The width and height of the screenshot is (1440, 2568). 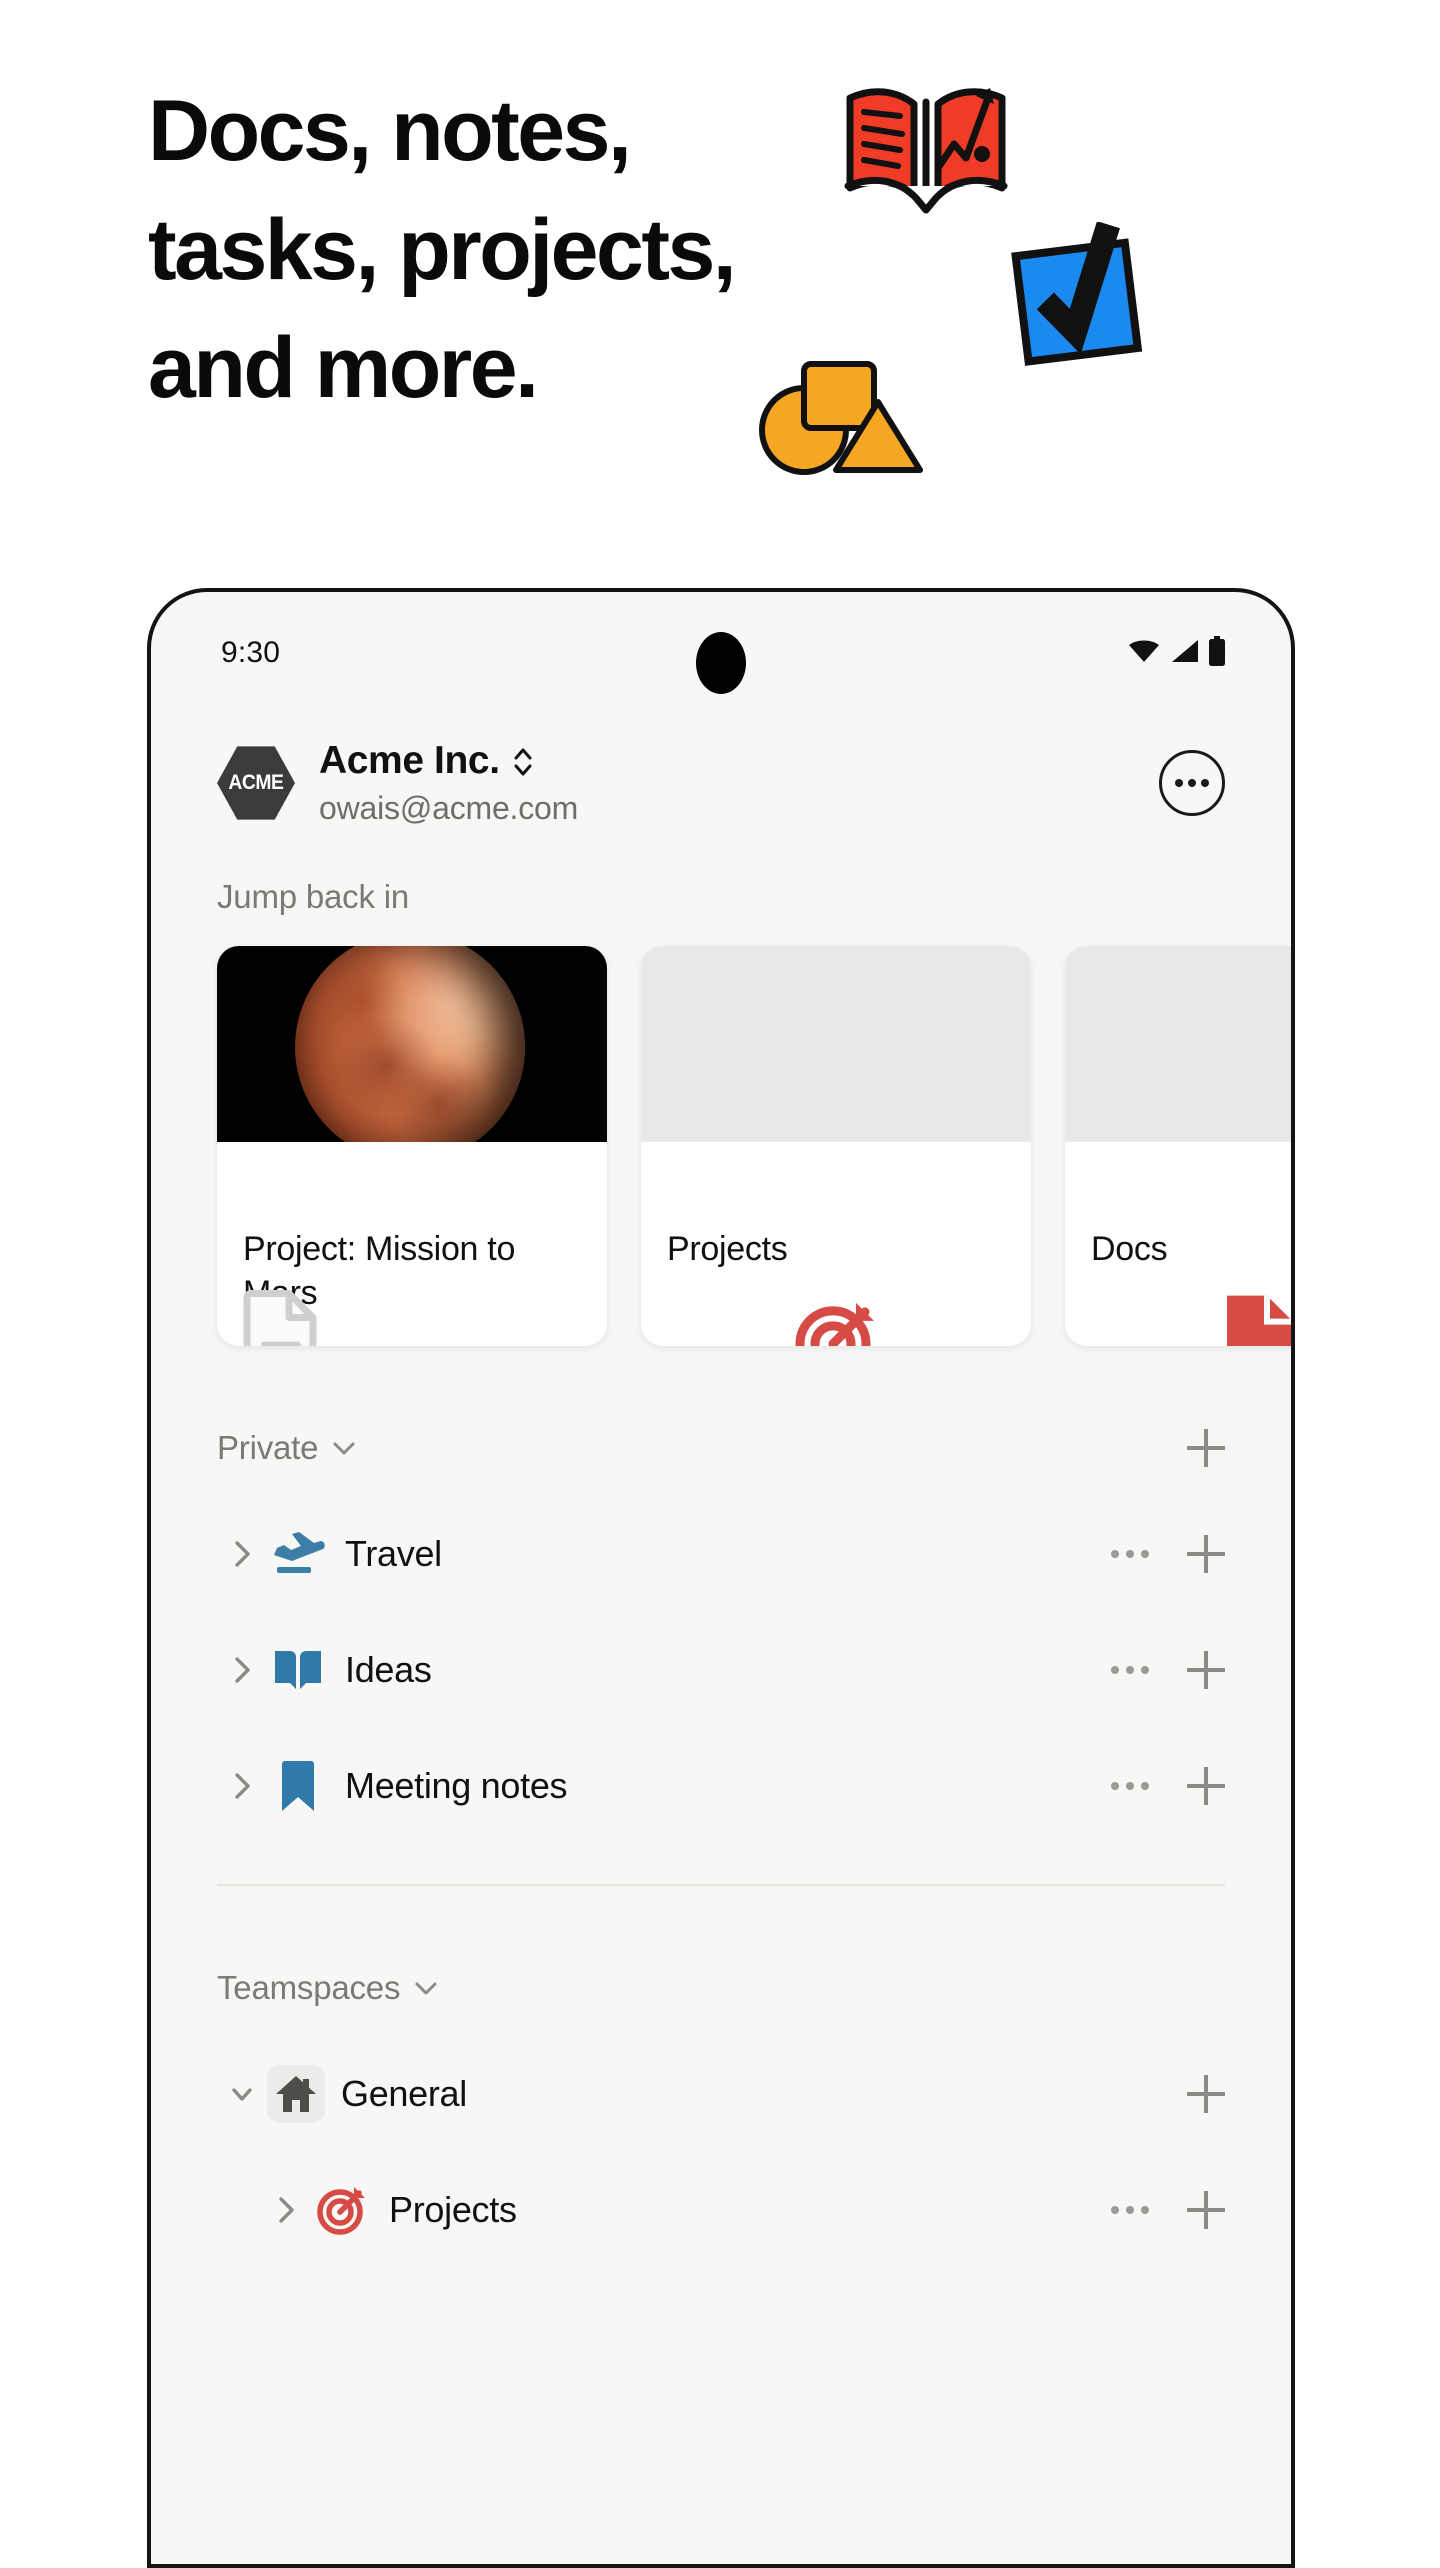 What do you see at coordinates (739, 783) in the screenshot?
I see `workspace-meta: Acme Inc. owais@acme.com` at bounding box center [739, 783].